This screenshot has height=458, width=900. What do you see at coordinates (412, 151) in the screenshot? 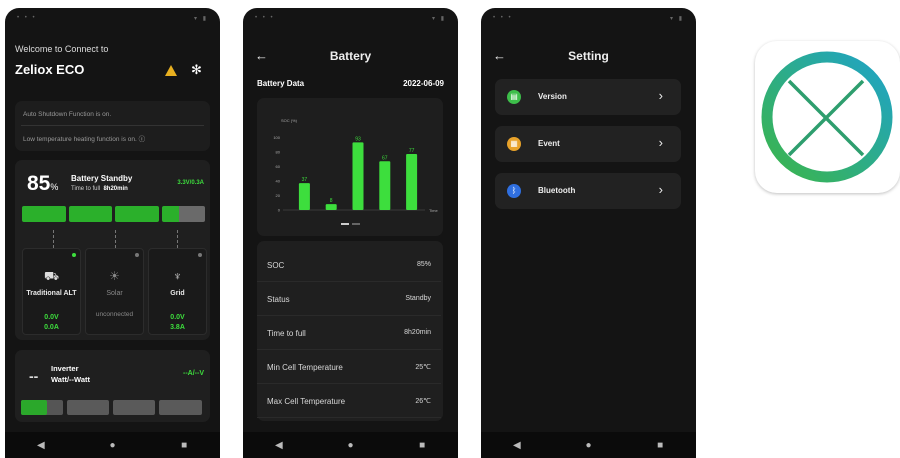
I see `bar-value-label: 77` at bounding box center [412, 151].